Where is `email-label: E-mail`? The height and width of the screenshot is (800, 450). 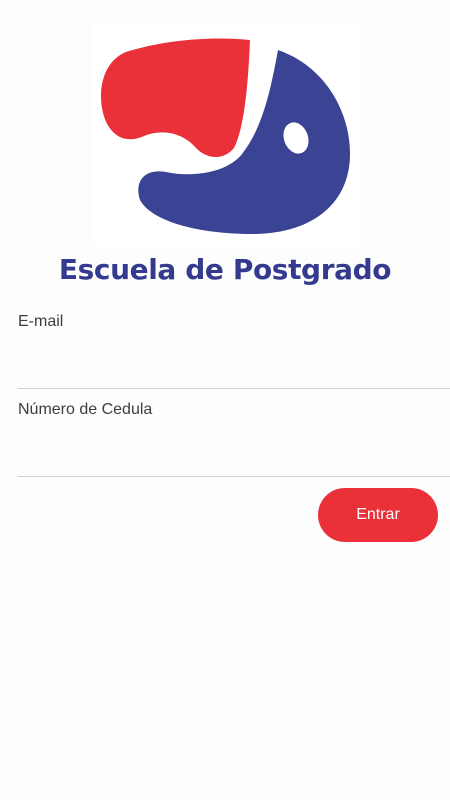 email-label: E-mail is located at coordinates (41, 321).